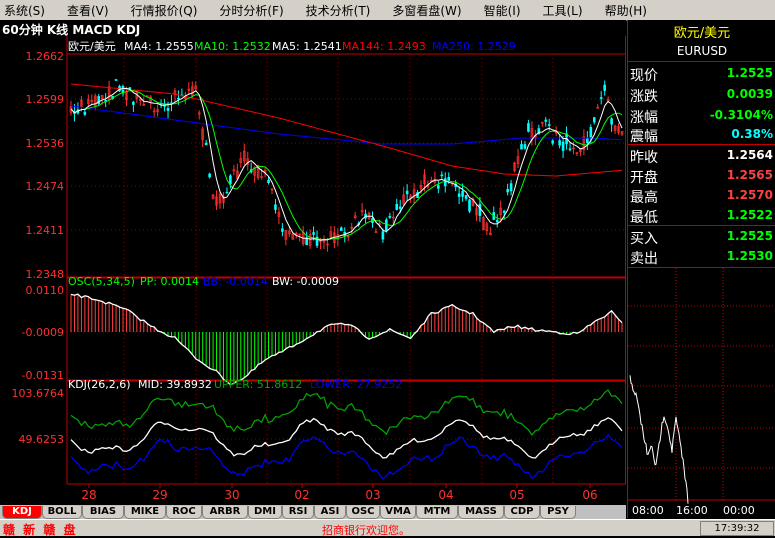  I want to click on tab-rsi: RSI, so click(298, 512).